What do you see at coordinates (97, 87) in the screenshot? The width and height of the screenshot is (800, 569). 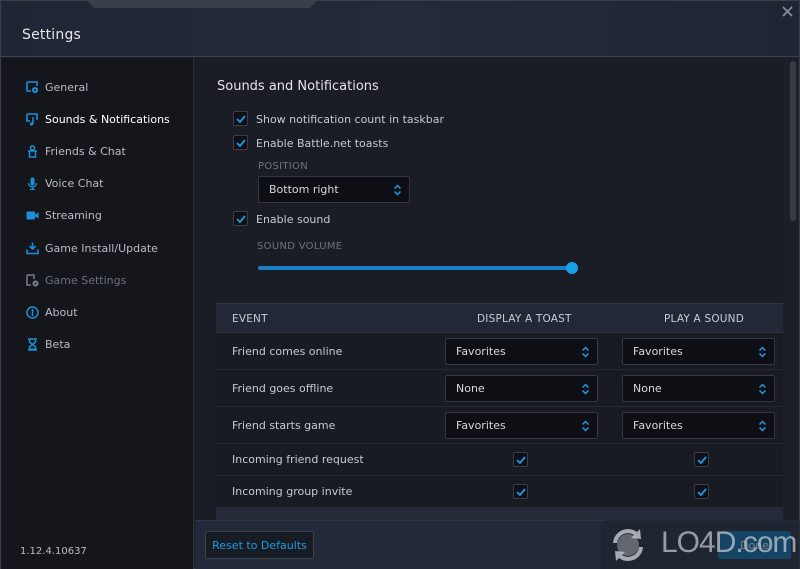 I see `sidebar-item-general: General` at bounding box center [97, 87].